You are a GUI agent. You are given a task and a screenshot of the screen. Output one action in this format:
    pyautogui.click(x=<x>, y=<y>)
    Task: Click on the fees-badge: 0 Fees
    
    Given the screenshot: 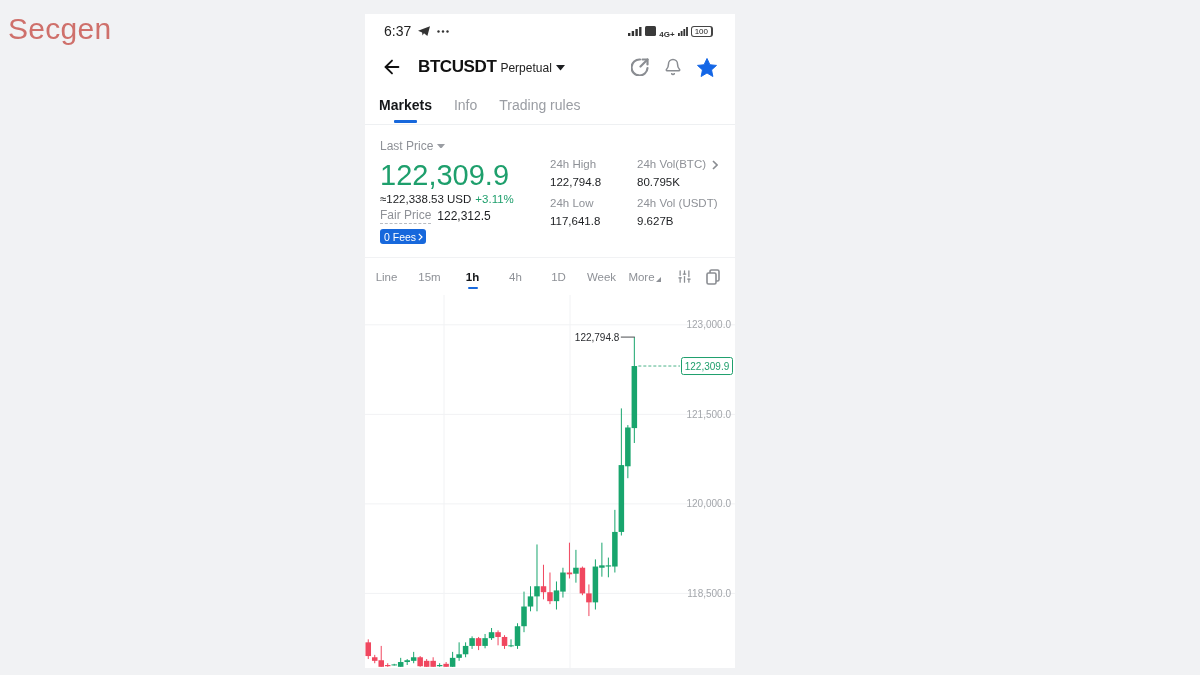 What is the action you would take?
    pyautogui.click(x=403, y=236)
    